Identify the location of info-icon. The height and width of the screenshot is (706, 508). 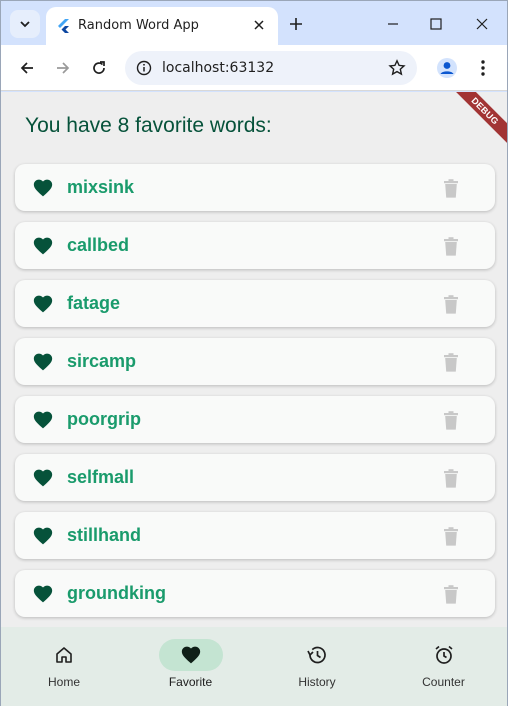
(144, 68).